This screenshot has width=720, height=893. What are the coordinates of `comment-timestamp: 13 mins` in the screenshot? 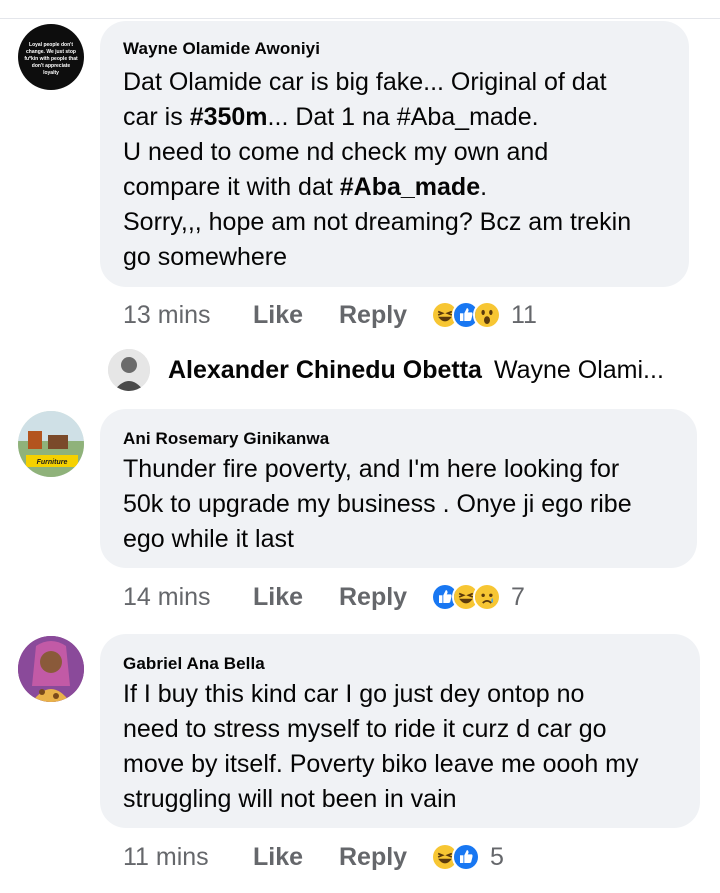 It's located at (188, 315).